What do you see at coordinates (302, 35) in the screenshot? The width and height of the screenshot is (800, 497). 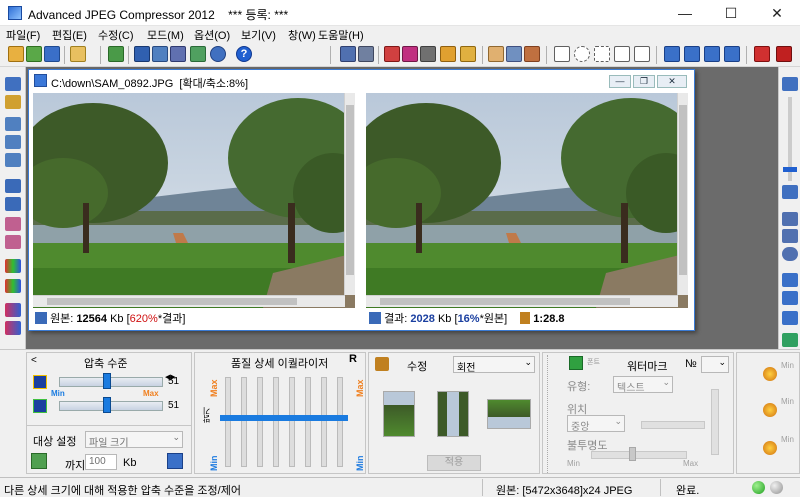 I see `menu-window: 창(W)` at bounding box center [302, 35].